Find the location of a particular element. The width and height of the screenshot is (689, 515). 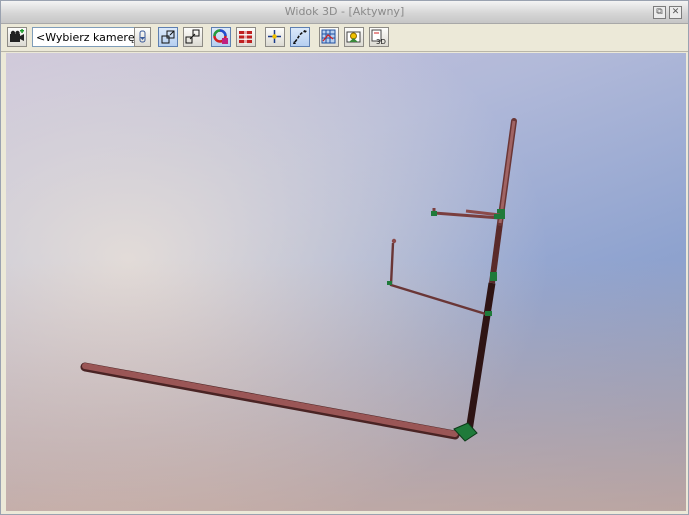

layers-button is located at coordinates (246, 37).